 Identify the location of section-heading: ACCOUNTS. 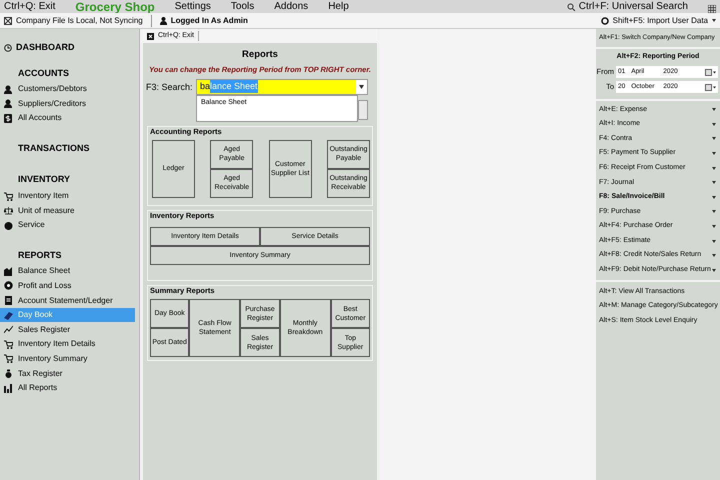
(43, 73).